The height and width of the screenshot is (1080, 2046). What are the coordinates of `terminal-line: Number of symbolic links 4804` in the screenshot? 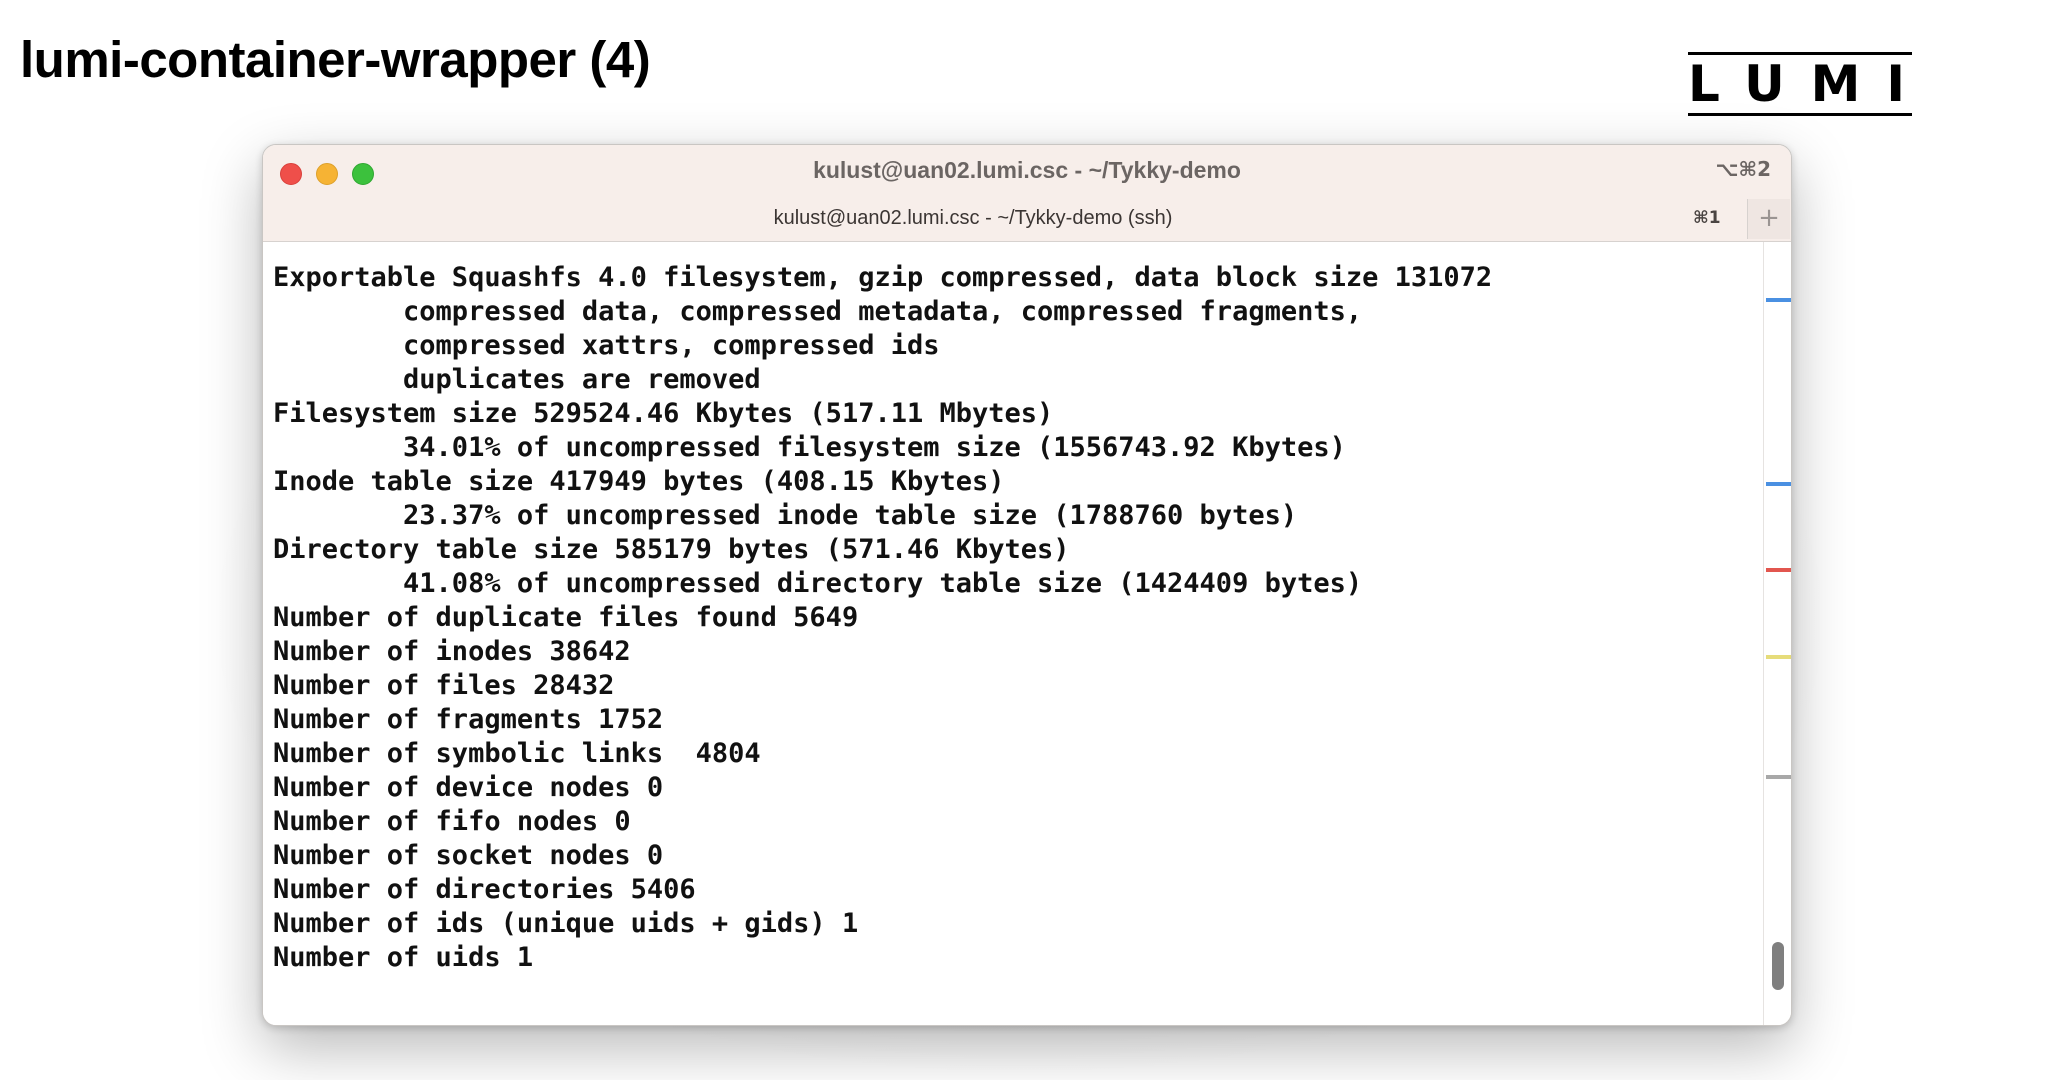 It's located at (517, 753).